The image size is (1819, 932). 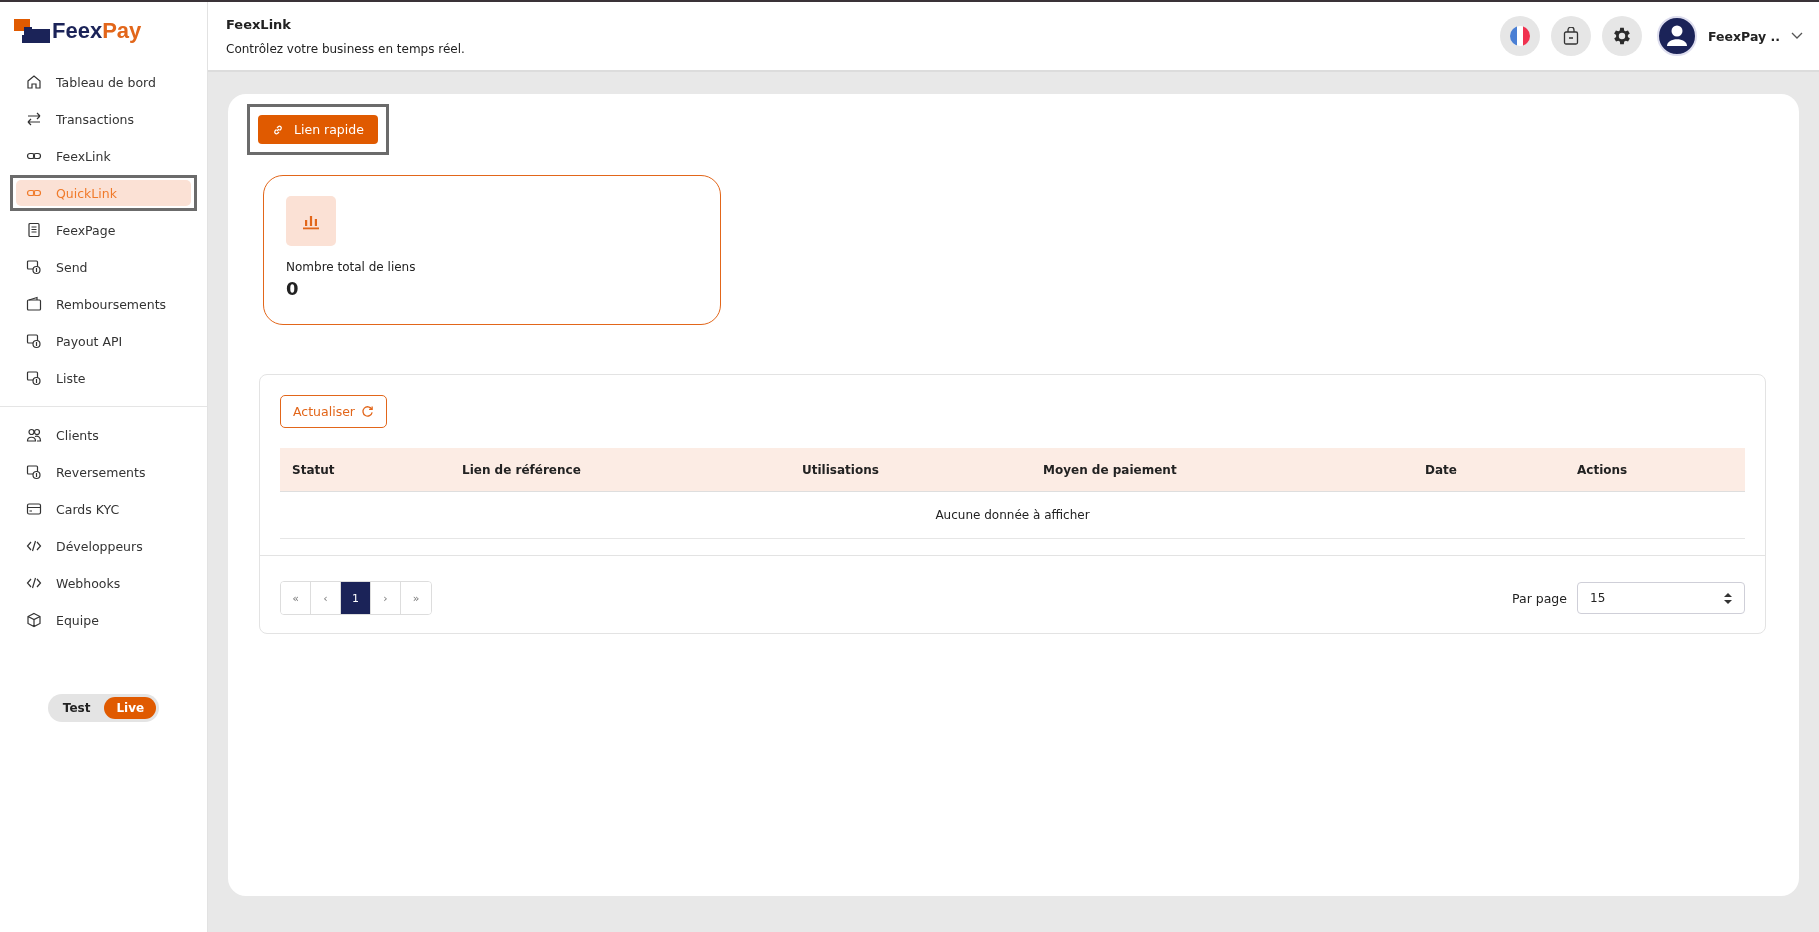 What do you see at coordinates (345, 48) in the screenshot?
I see `page-subtitle: Contrôlez votre business en temps réel.` at bounding box center [345, 48].